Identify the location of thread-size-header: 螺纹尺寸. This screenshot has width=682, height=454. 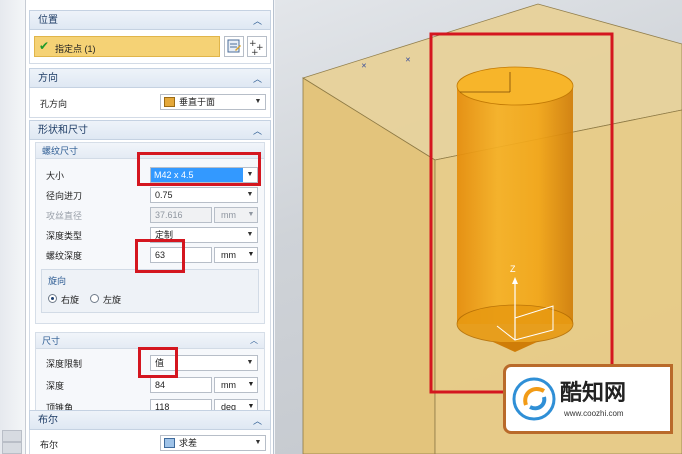
(150, 151).